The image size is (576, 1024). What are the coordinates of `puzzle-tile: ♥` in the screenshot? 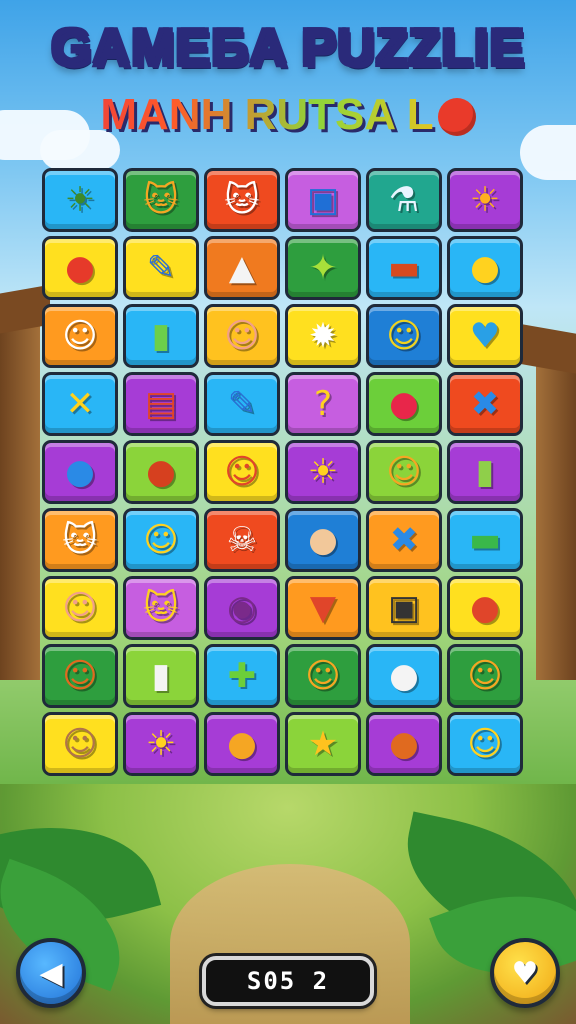 It's located at (485, 336).